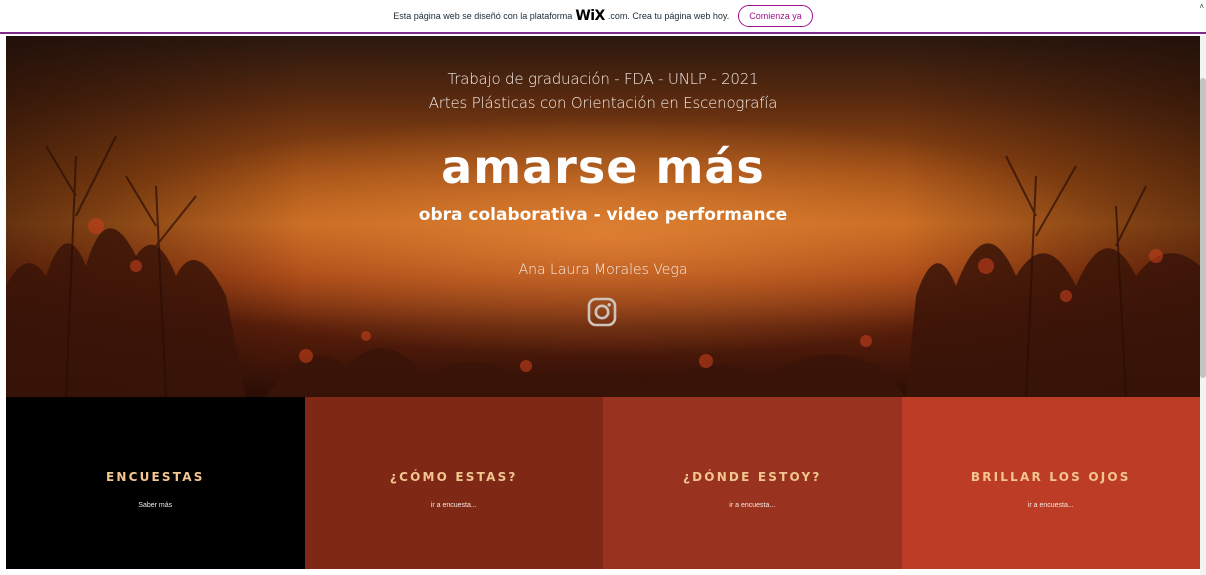  What do you see at coordinates (603, 167) in the screenshot?
I see `hero-title: amarse más` at bounding box center [603, 167].